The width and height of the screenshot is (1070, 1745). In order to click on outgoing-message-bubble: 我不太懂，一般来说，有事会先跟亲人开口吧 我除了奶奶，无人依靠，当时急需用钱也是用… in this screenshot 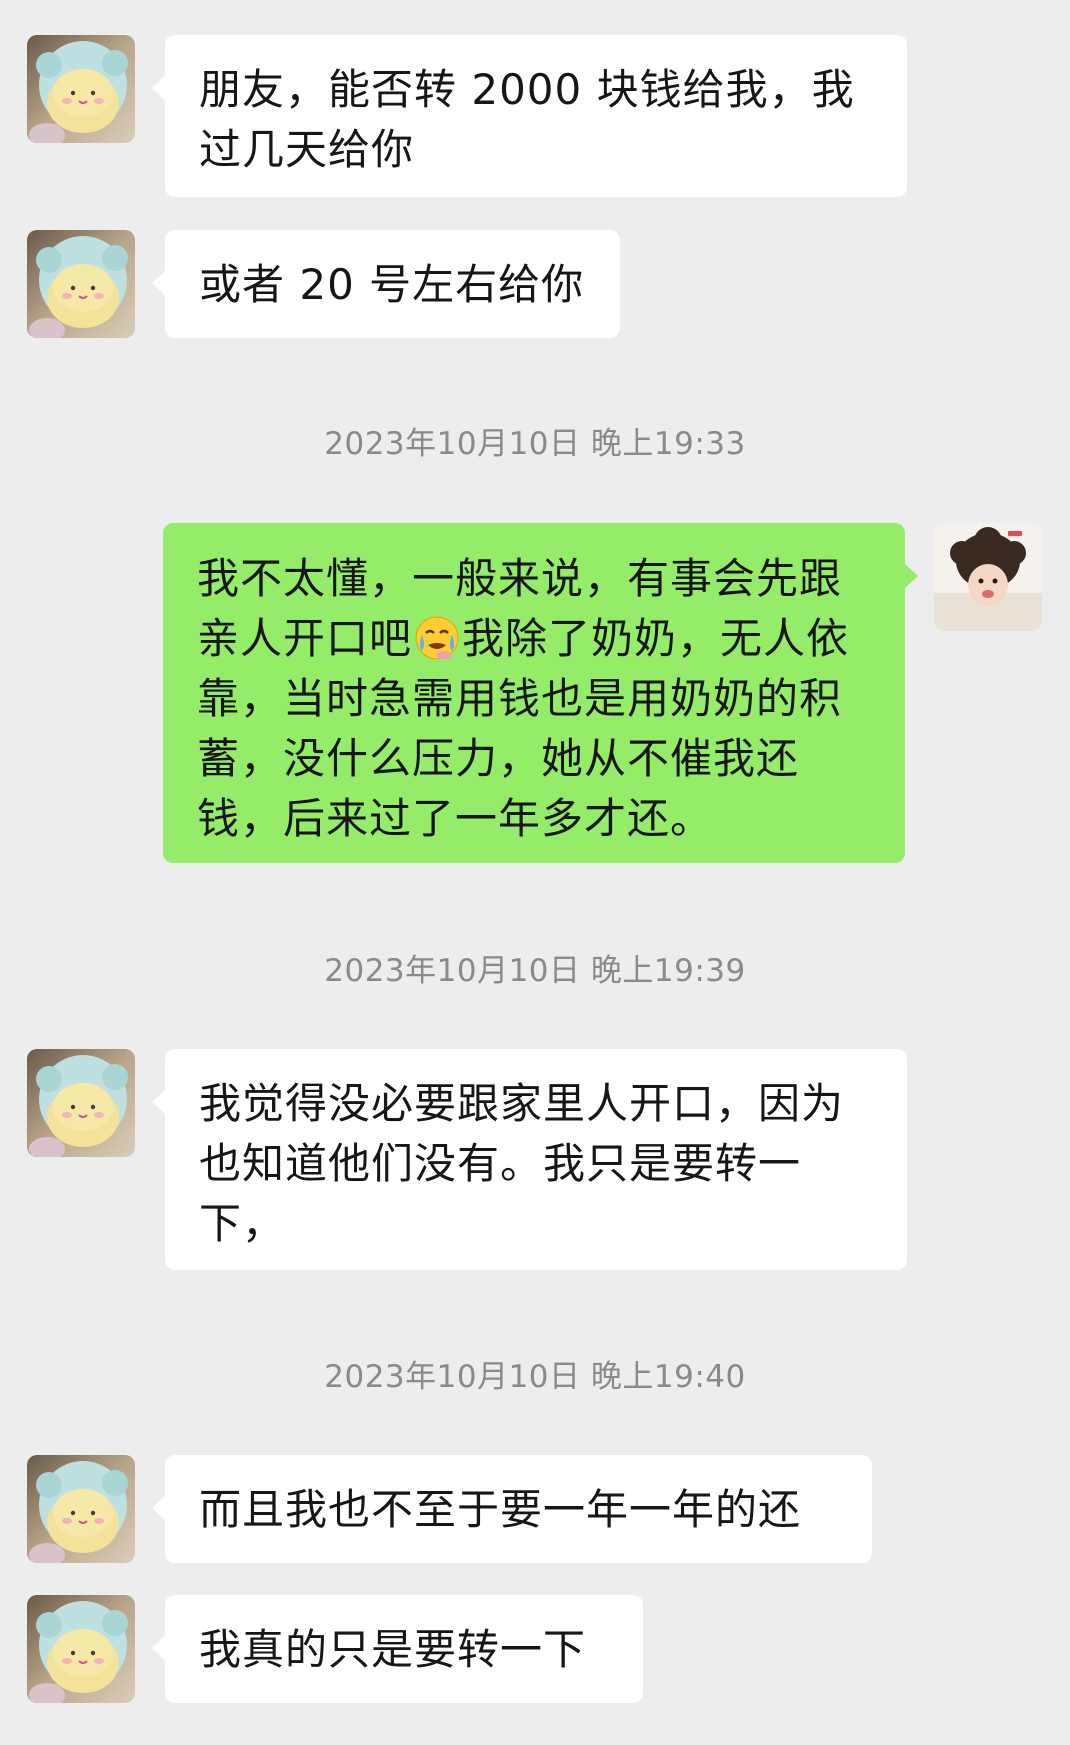, I will do `click(540, 693)`.